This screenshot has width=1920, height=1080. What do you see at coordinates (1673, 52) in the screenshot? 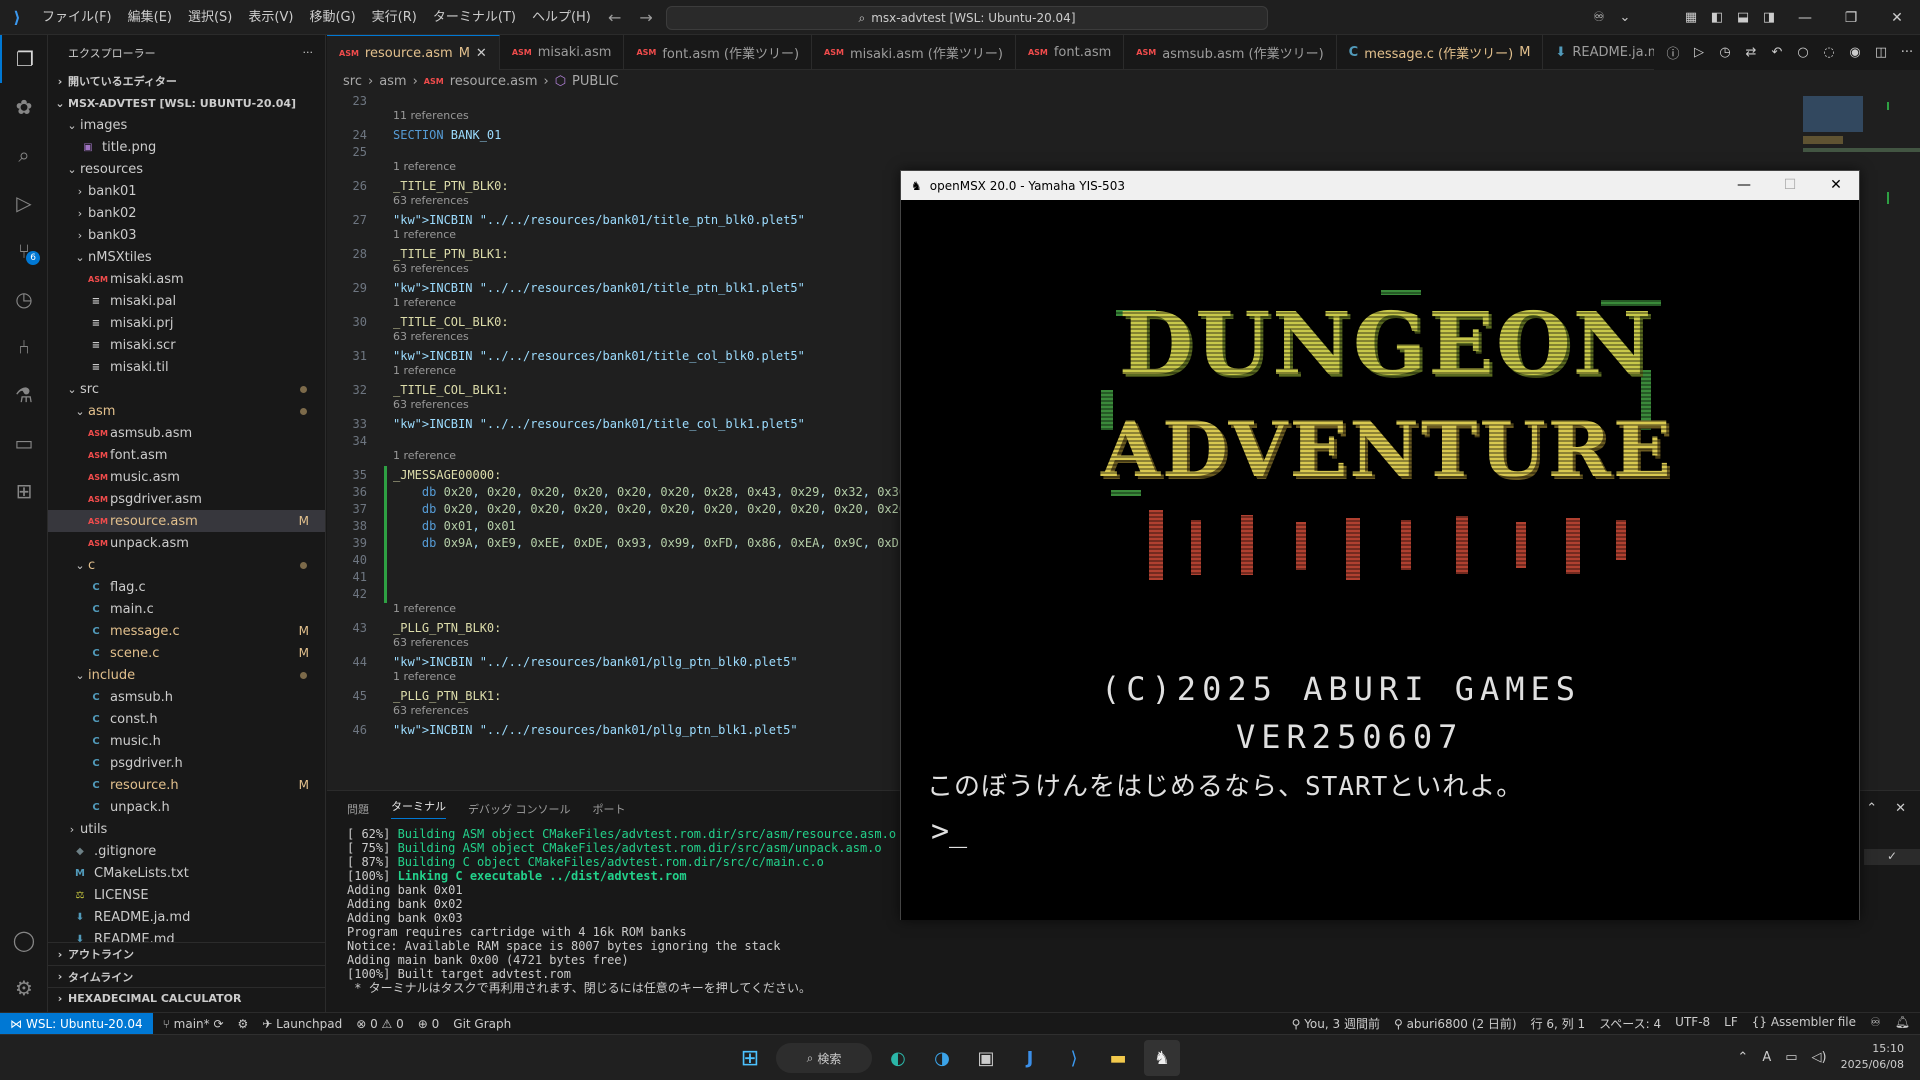
I see `info-icon: ⓘ` at bounding box center [1673, 52].